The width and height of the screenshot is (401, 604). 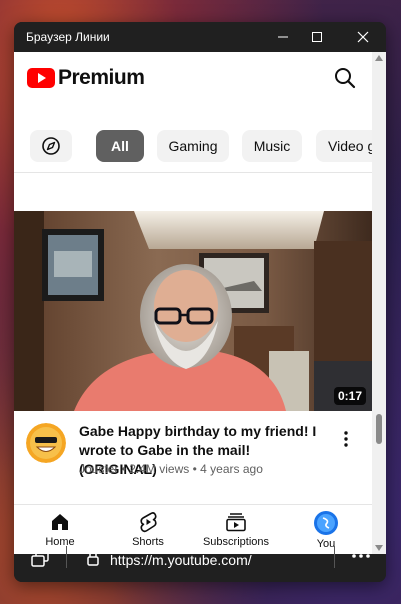 I want to click on nav-label: Home, so click(x=60, y=542).